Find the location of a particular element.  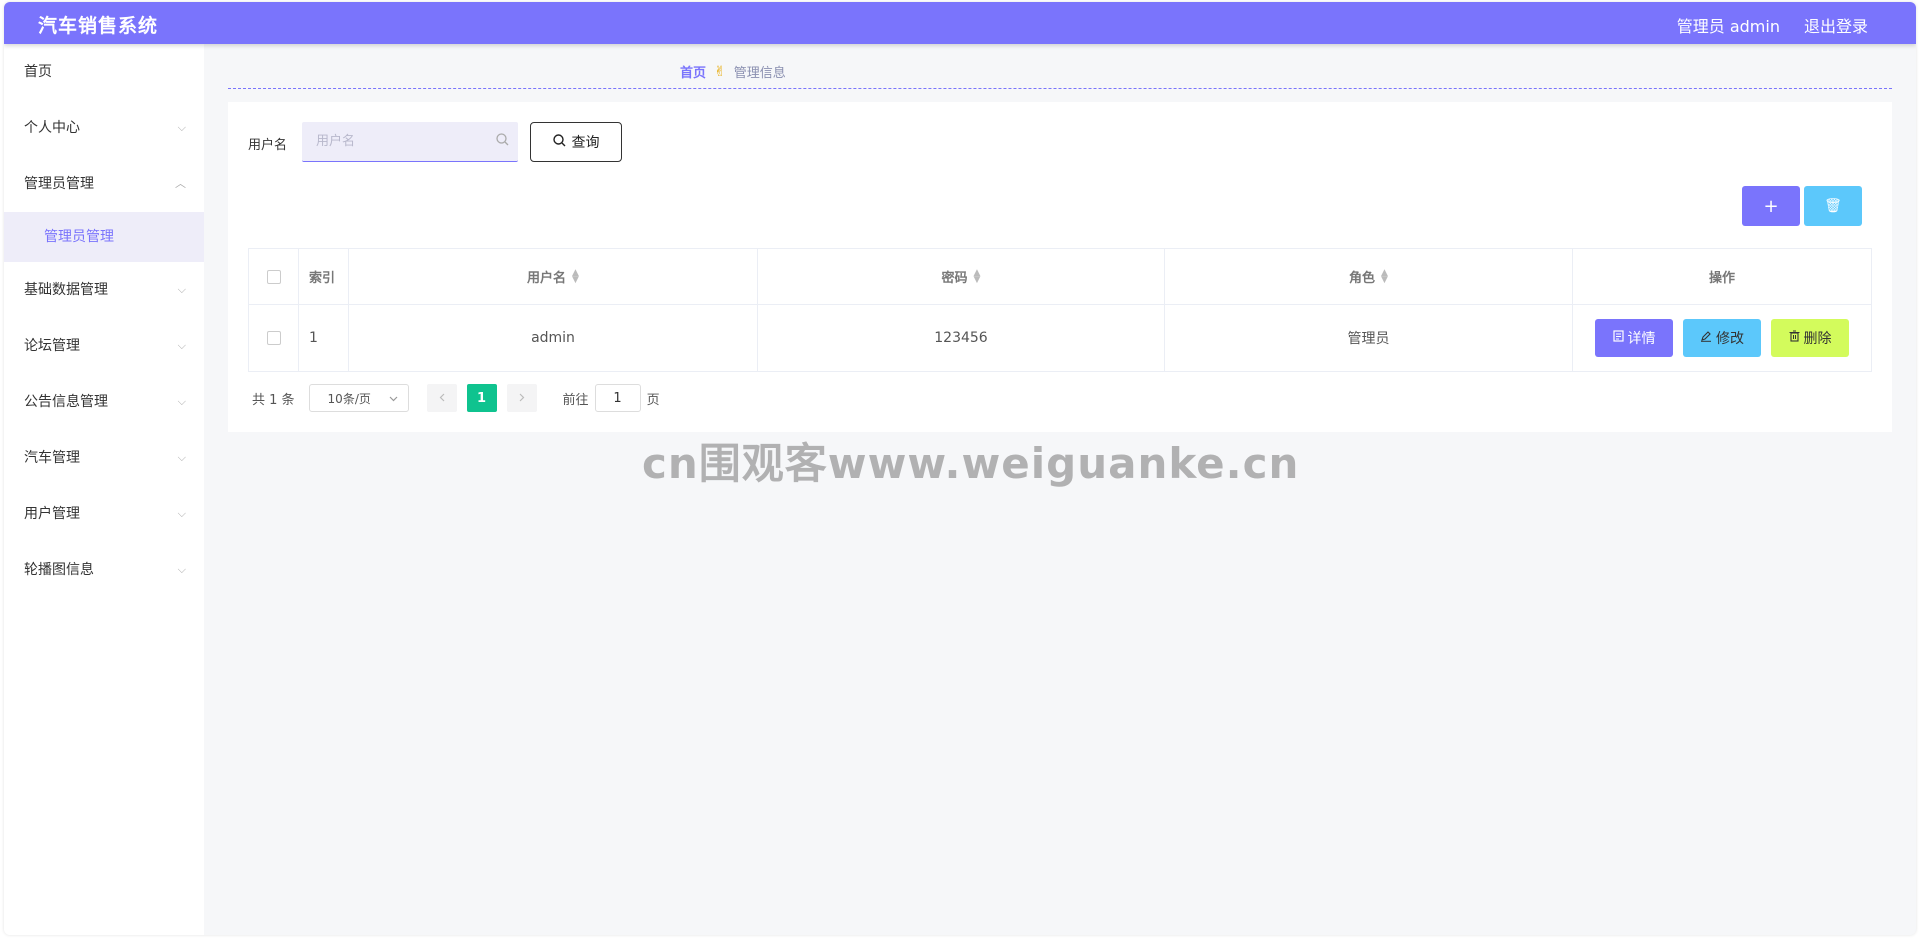

sidebar-item-user: 用户管理 ⌵ is located at coordinates (104, 514).